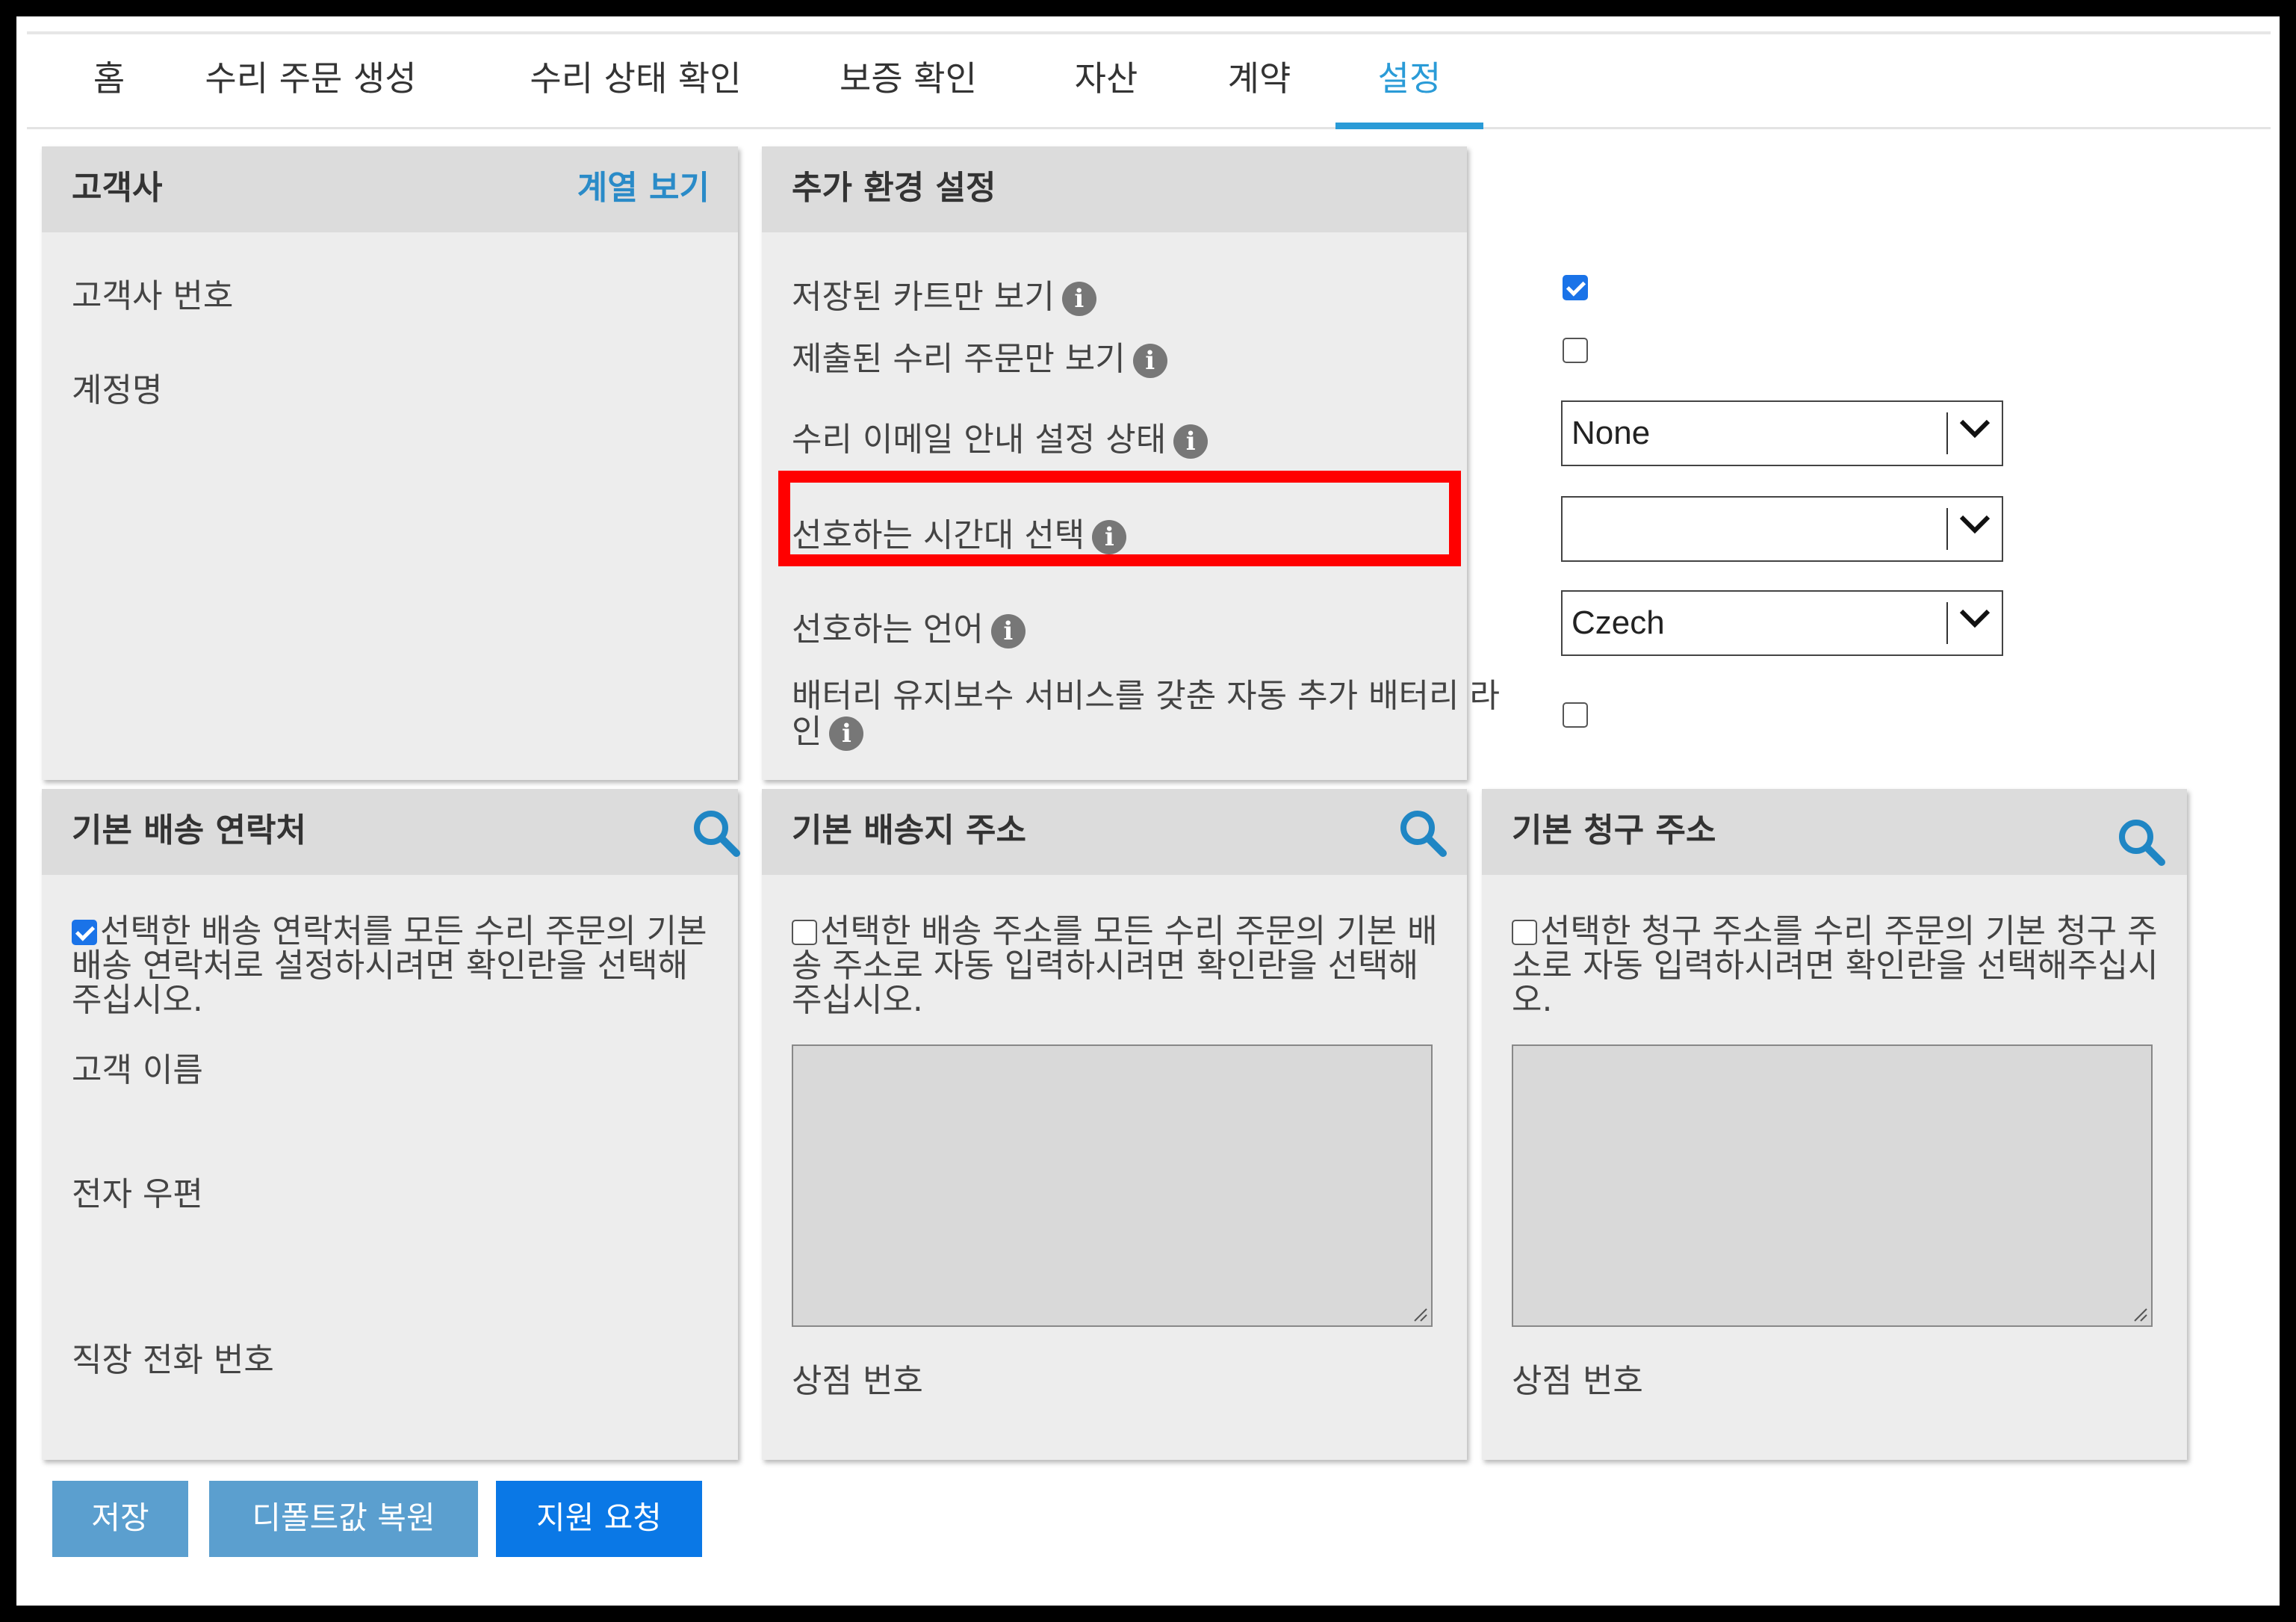 The image size is (2296, 1622). I want to click on shipping-address-header: 기본 배송지 주소, so click(1114, 832).